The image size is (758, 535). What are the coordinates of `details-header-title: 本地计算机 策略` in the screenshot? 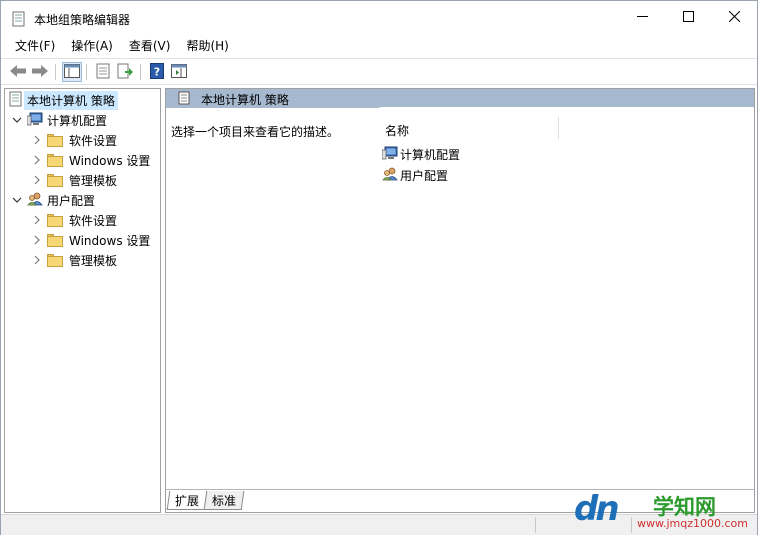 It's located at (245, 100).